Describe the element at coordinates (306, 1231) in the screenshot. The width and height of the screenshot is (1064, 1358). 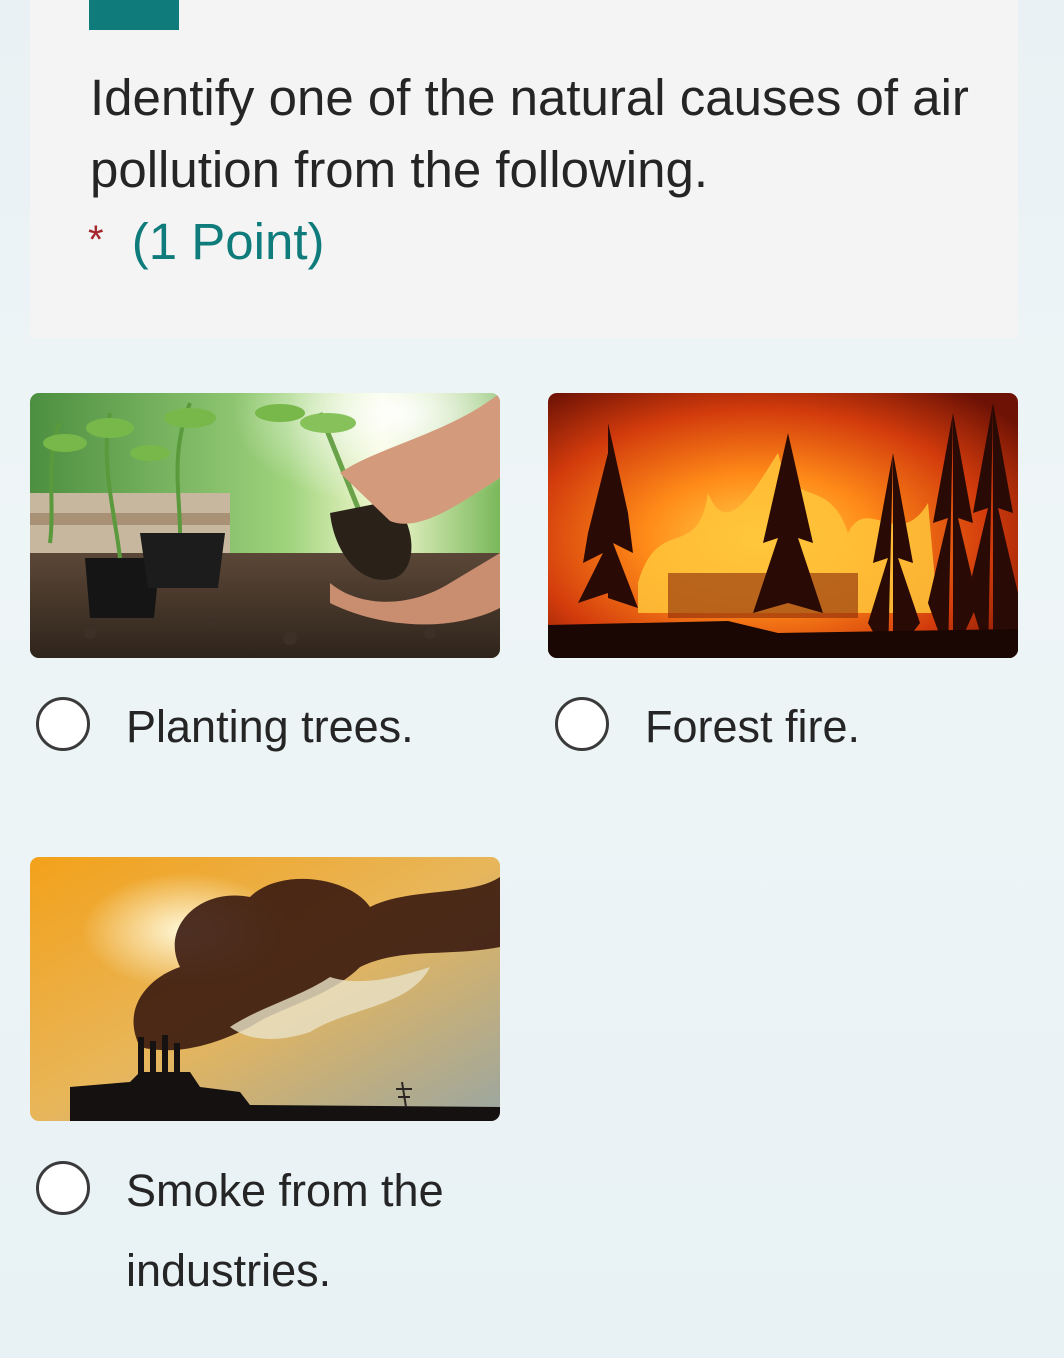
I see `option-label-industrial-smoke: Smoke from the industries.` at that location.